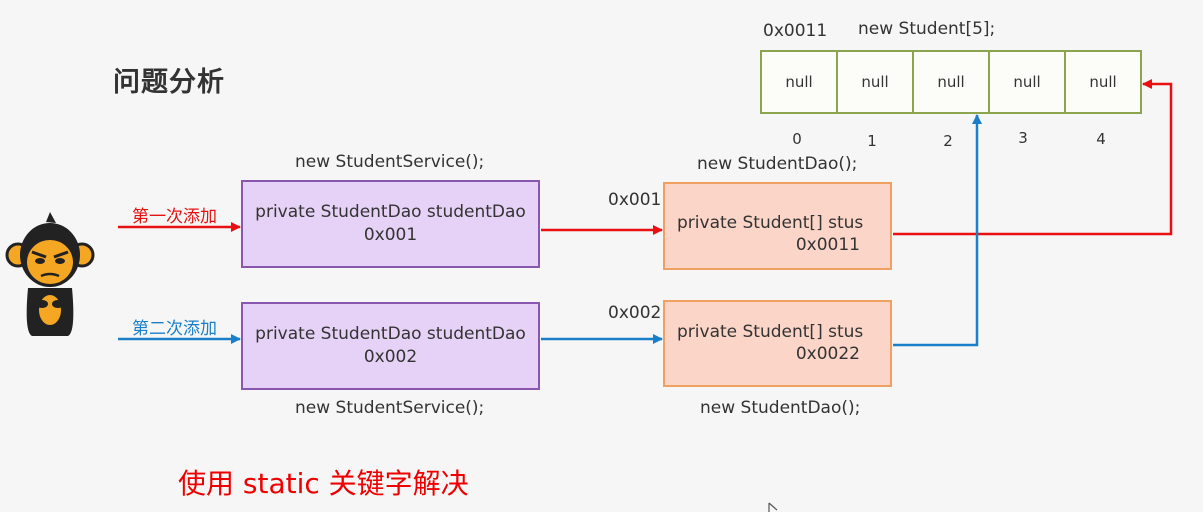 The width and height of the screenshot is (1203, 512). I want to click on conclusion-text: 使用 static 关键字解决, so click(323, 483).